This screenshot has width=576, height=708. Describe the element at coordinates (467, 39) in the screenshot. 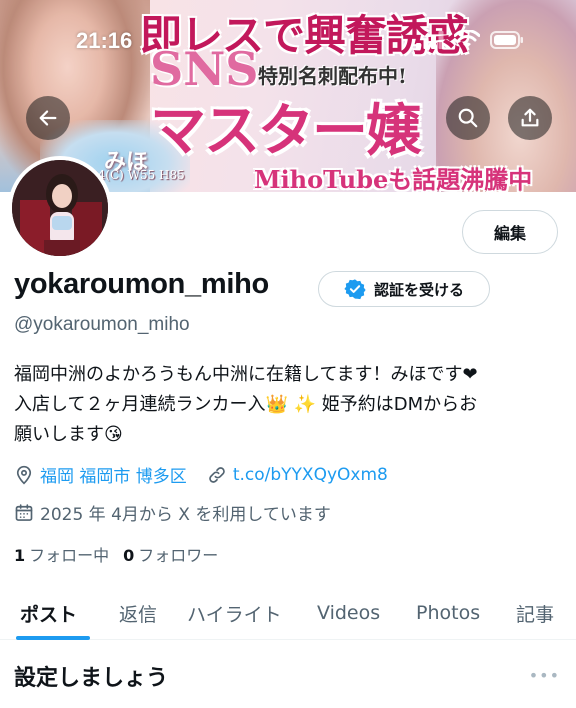

I see `wifi-icon` at that location.